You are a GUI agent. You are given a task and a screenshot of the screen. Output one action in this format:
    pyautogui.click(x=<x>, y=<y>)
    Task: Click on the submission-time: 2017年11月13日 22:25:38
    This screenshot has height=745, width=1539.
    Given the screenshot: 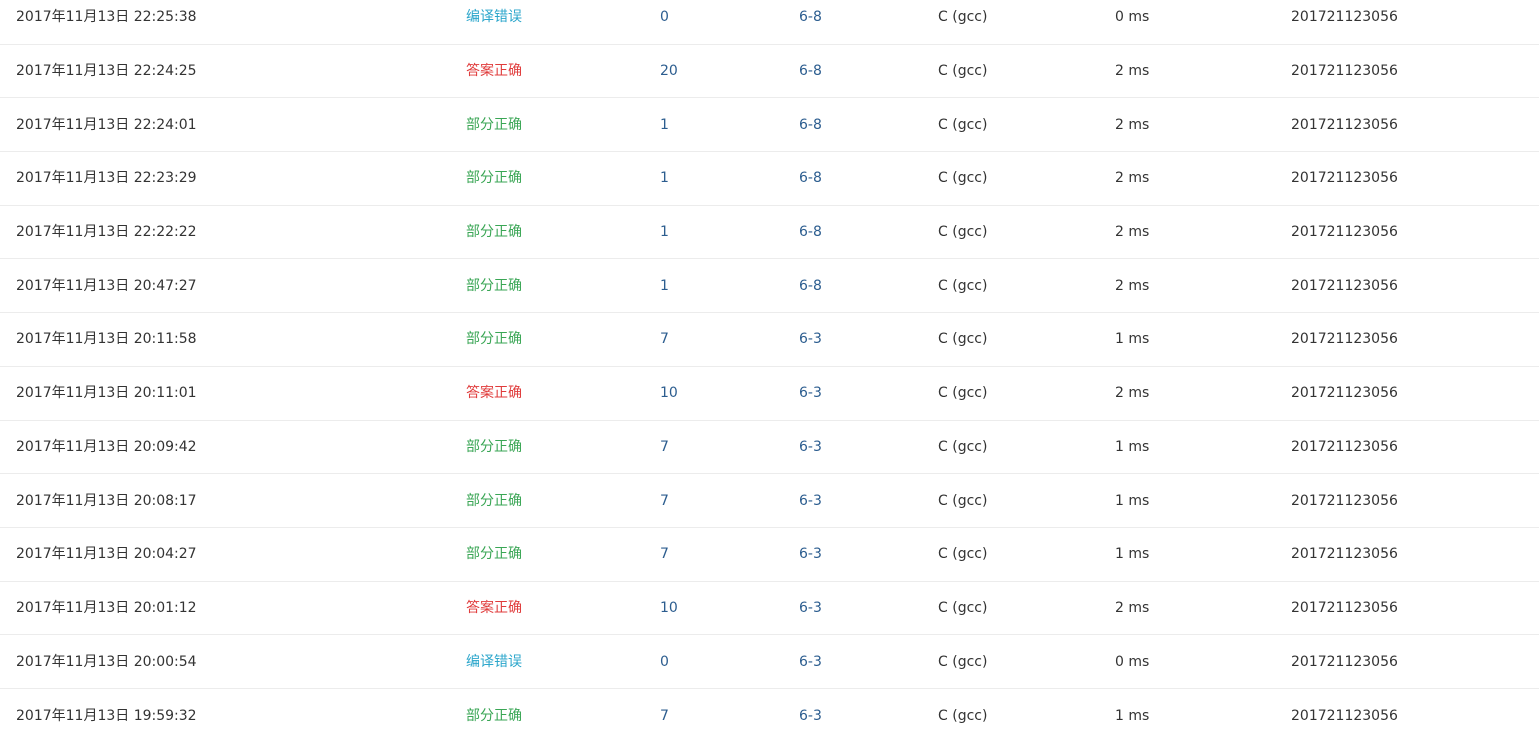 What is the action you would take?
    pyautogui.click(x=106, y=17)
    